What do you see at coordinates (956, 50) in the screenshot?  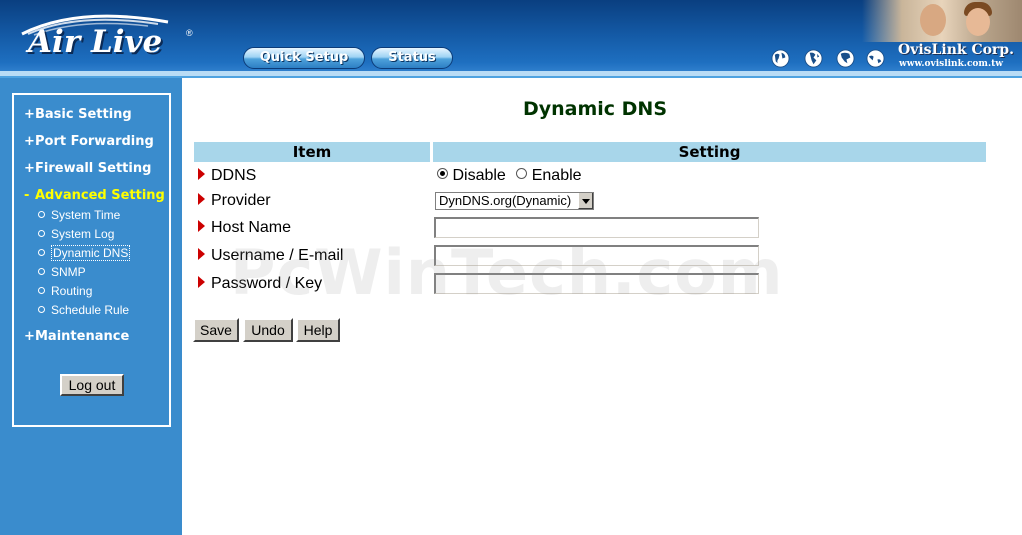 I see `company-name: OvisLink Corp.` at bounding box center [956, 50].